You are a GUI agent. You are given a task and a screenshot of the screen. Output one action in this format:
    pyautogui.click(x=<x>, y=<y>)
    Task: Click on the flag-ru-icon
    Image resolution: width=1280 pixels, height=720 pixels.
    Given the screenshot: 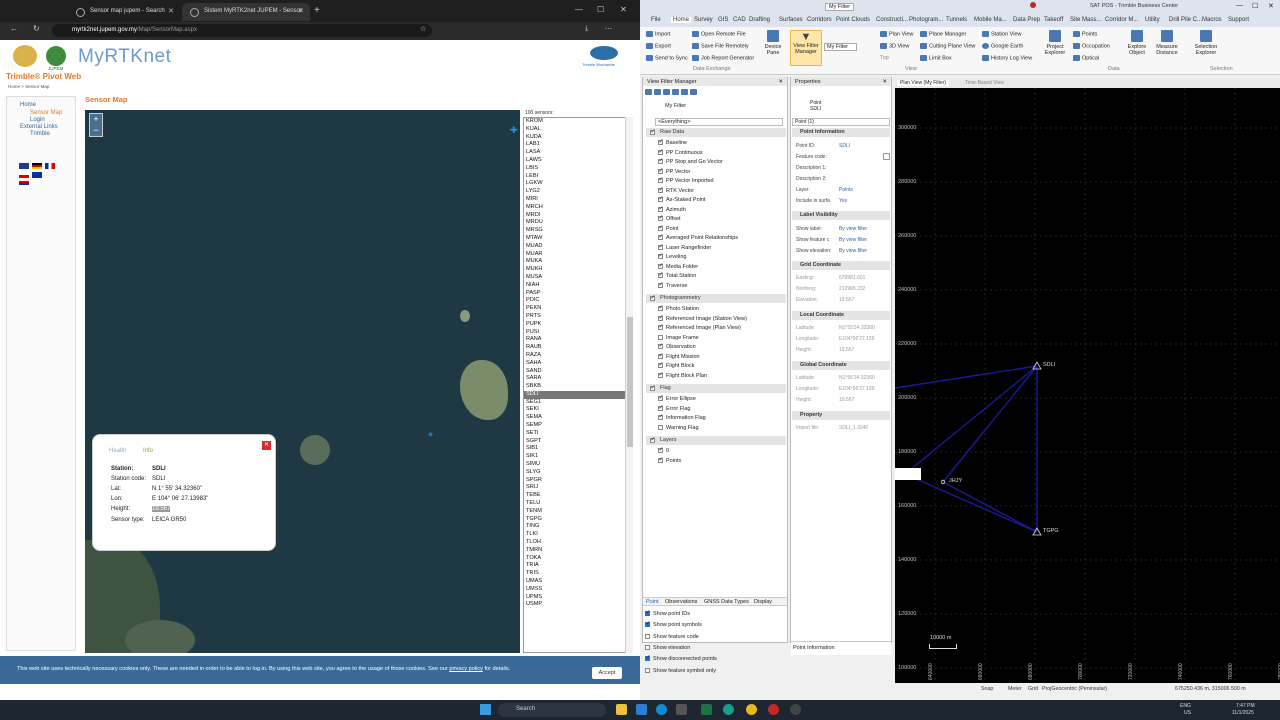 What is the action you would take?
    pyautogui.click(x=24, y=184)
    